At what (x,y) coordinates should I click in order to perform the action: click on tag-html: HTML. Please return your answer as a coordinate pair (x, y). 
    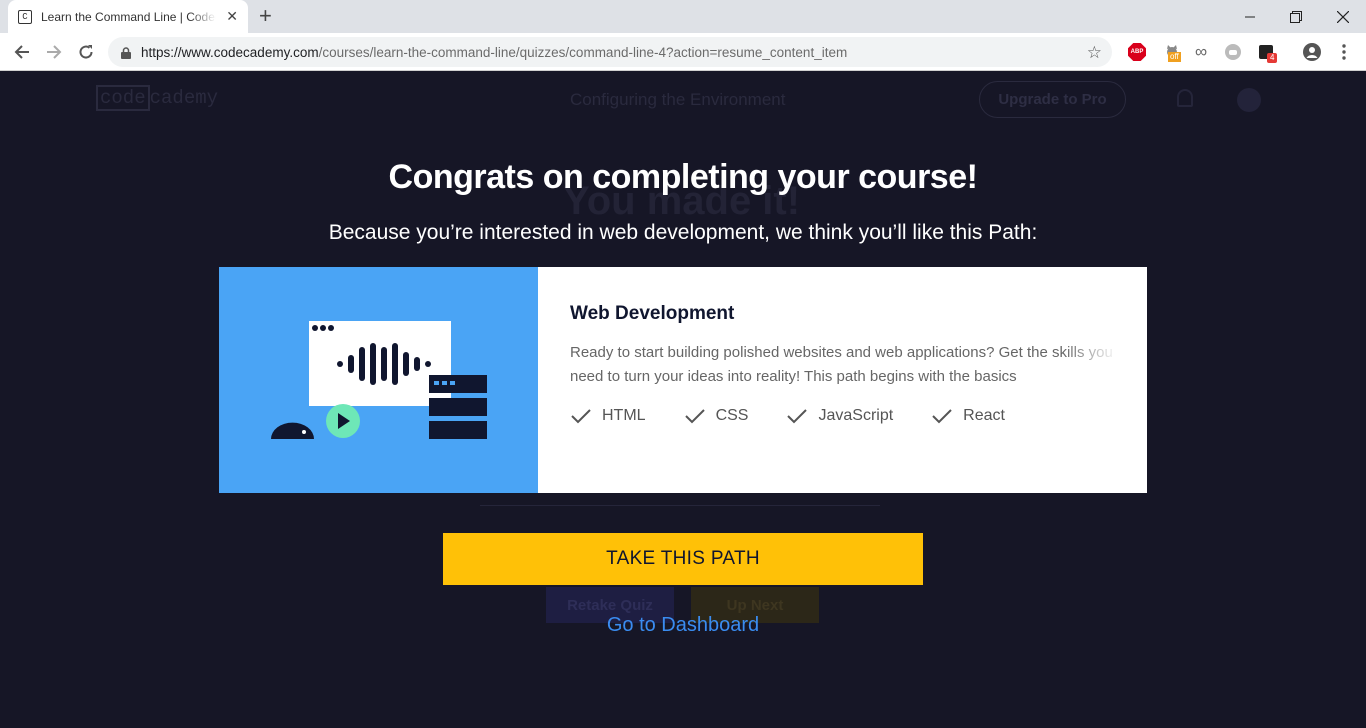
    Looking at the image, I should click on (608, 416).